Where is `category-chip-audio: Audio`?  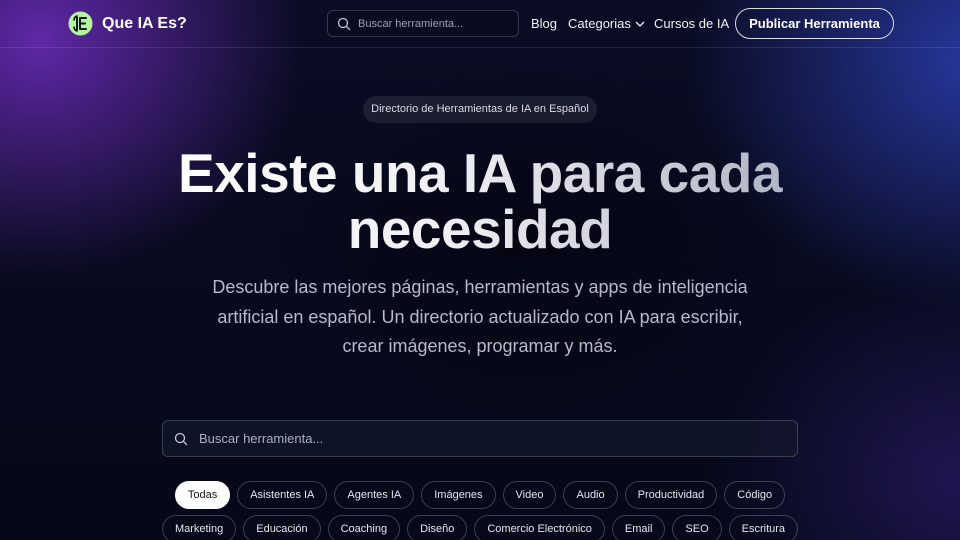 category-chip-audio: Audio is located at coordinates (590, 495).